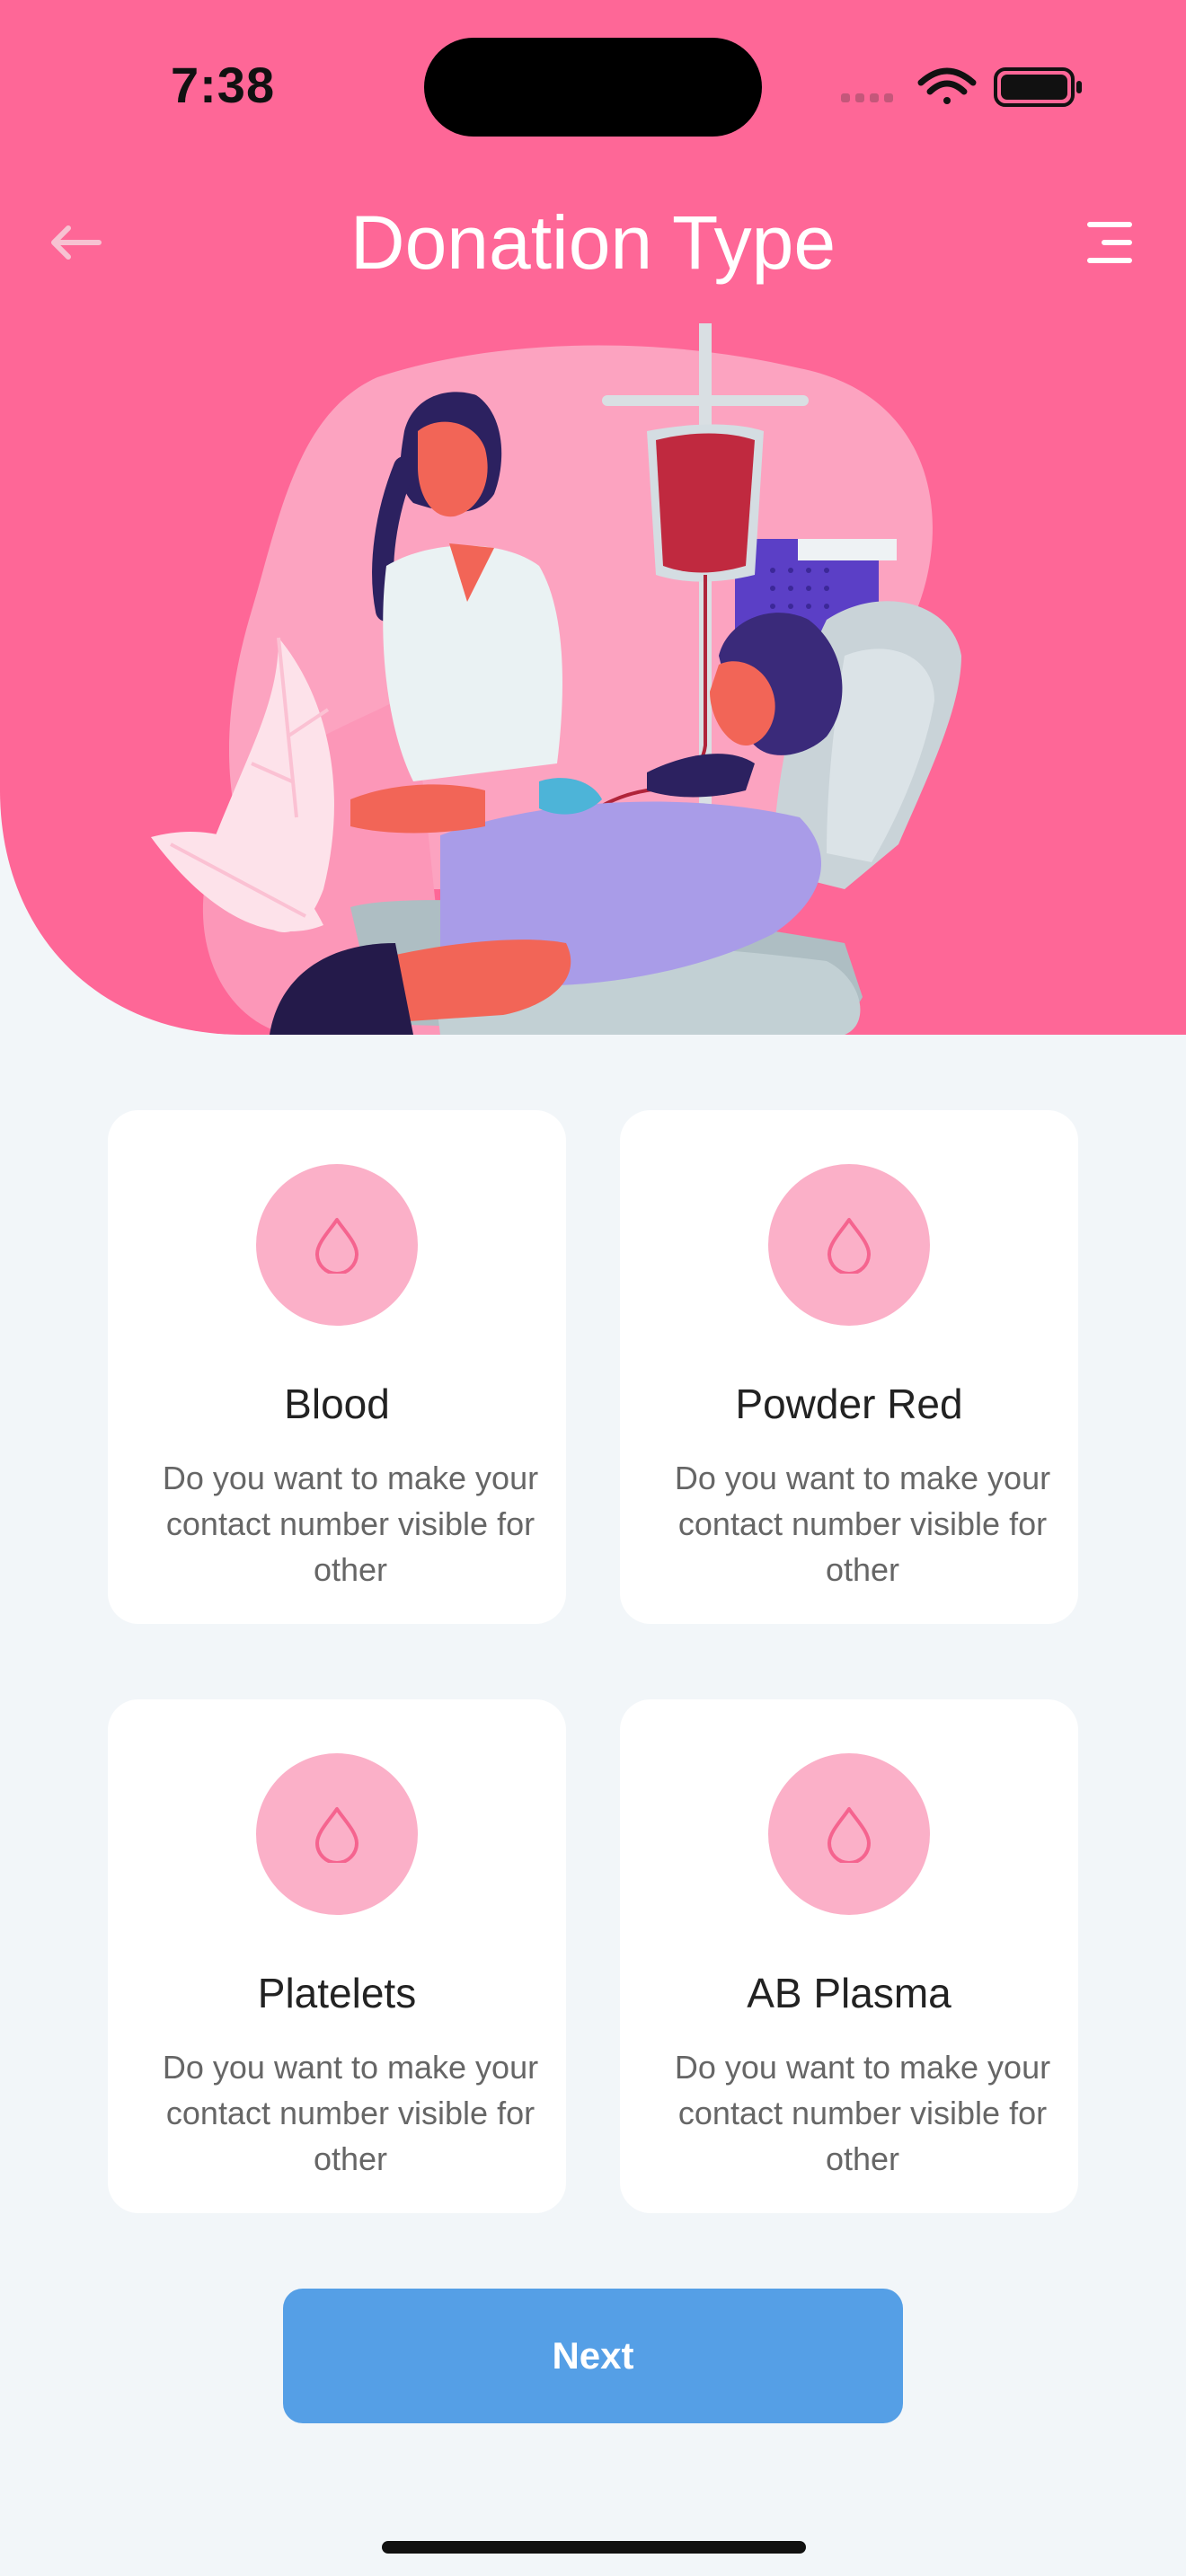  What do you see at coordinates (594, 2547) in the screenshot?
I see `home-indicator` at bounding box center [594, 2547].